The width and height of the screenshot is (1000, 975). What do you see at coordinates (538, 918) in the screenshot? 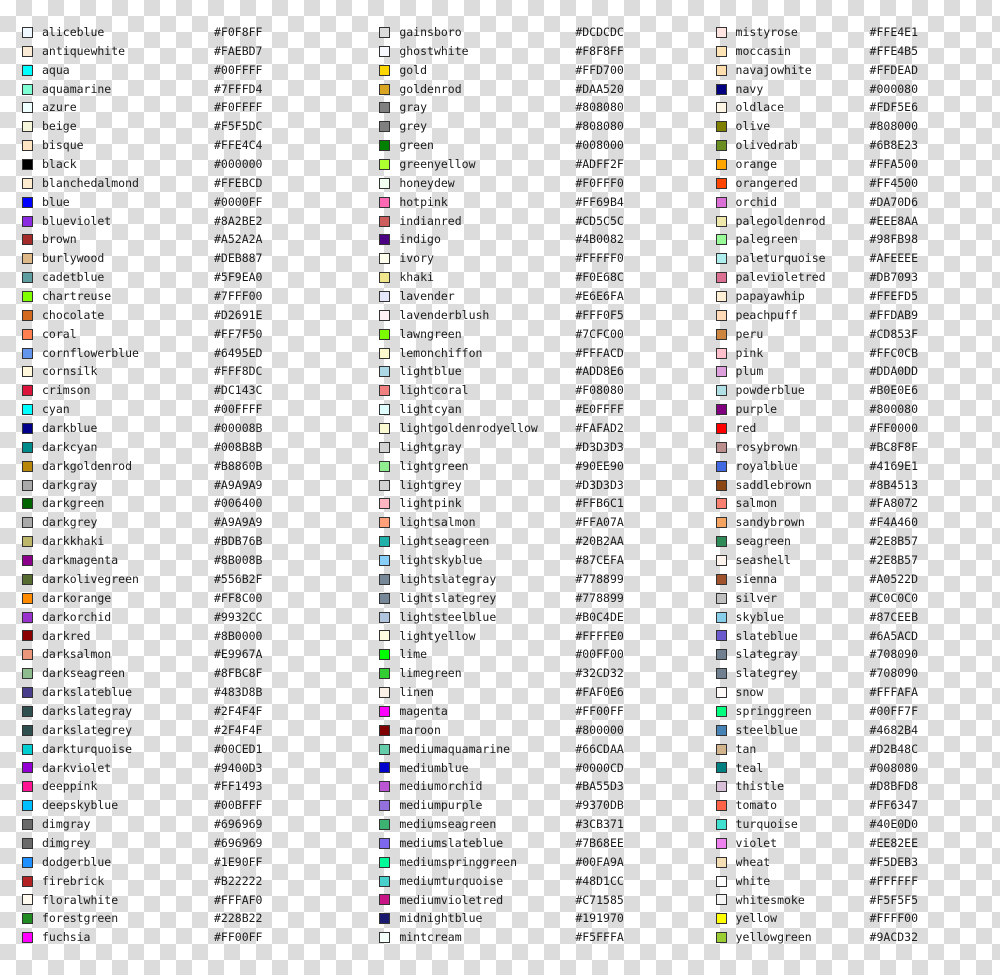
I see `color-row: midnightblue #191970` at bounding box center [538, 918].